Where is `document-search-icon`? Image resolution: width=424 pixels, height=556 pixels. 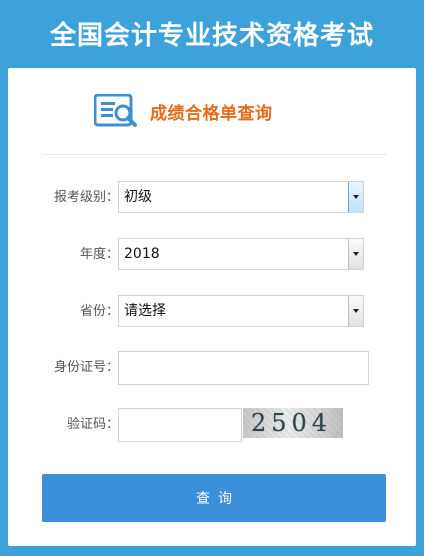
document-search-icon is located at coordinates (115, 110).